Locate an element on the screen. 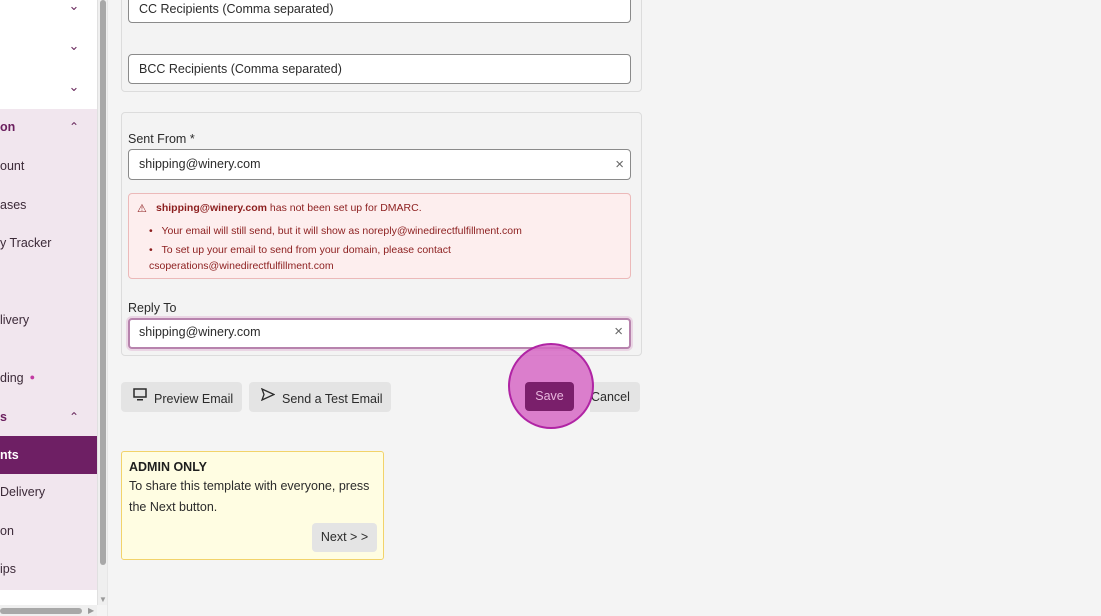 This screenshot has width=1101, height=616. sent-from-input: shipping@winery.com × is located at coordinates (379, 164).